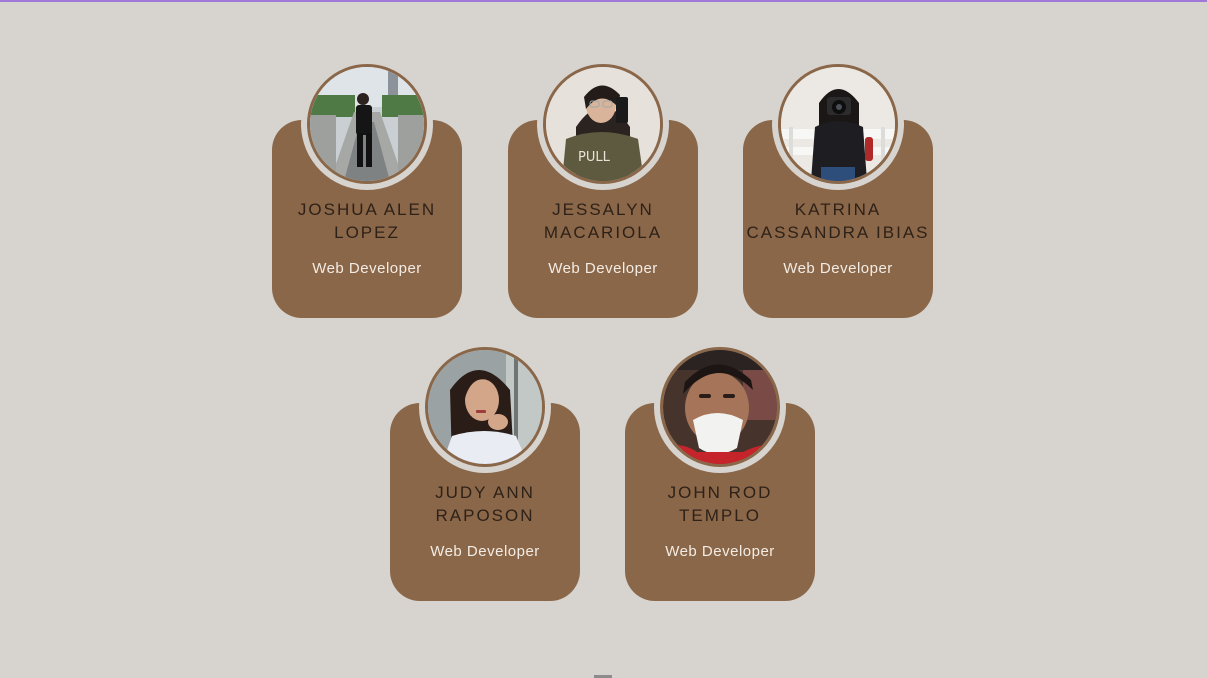  What do you see at coordinates (838, 221) in the screenshot?
I see `member-name: KATRINA CASSANDRA IBIAS` at bounding box center [838, 221].